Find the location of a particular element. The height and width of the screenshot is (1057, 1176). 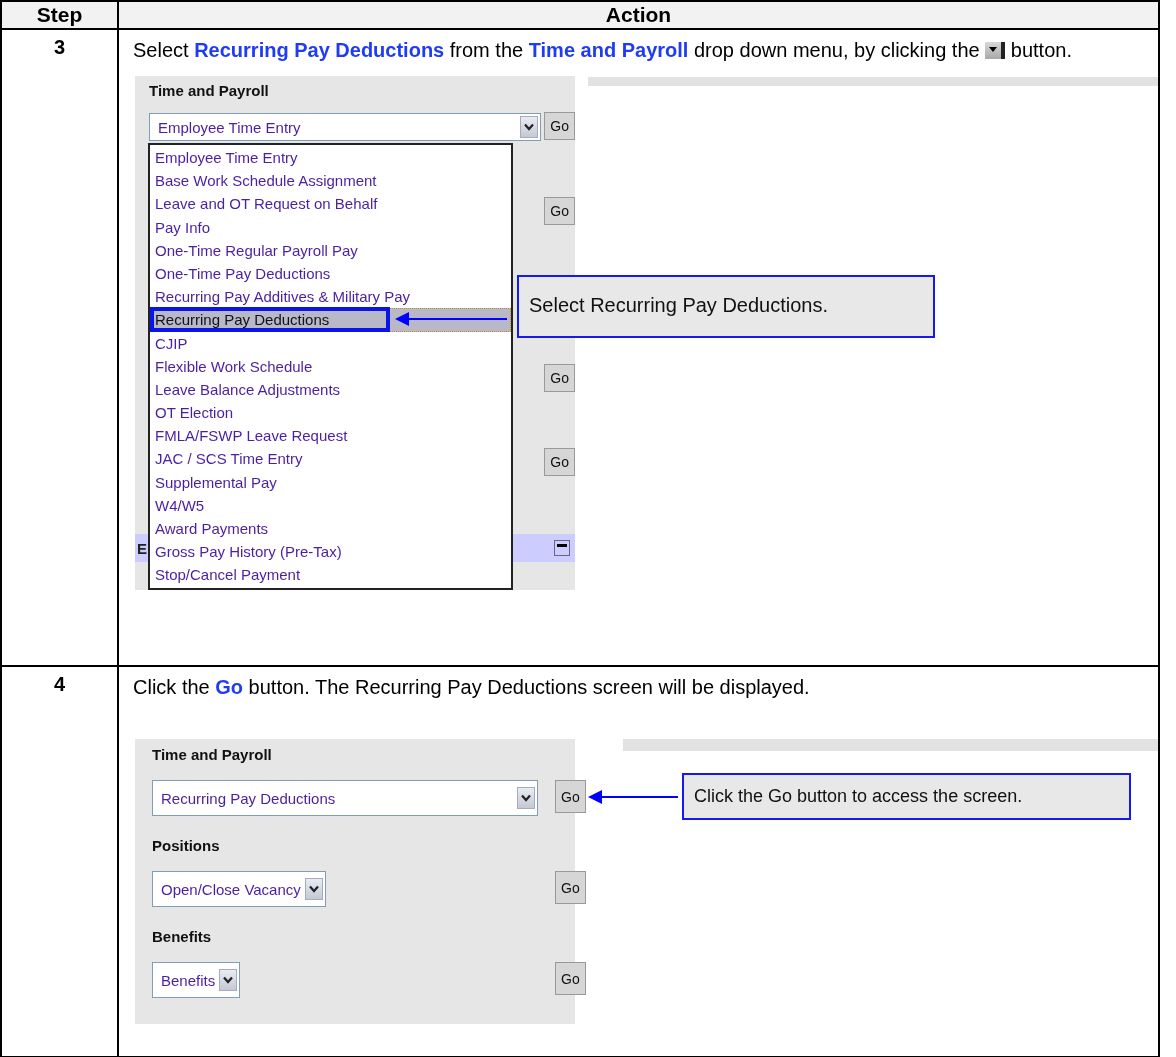

column-header: Step is located at coordinates (60, 16).